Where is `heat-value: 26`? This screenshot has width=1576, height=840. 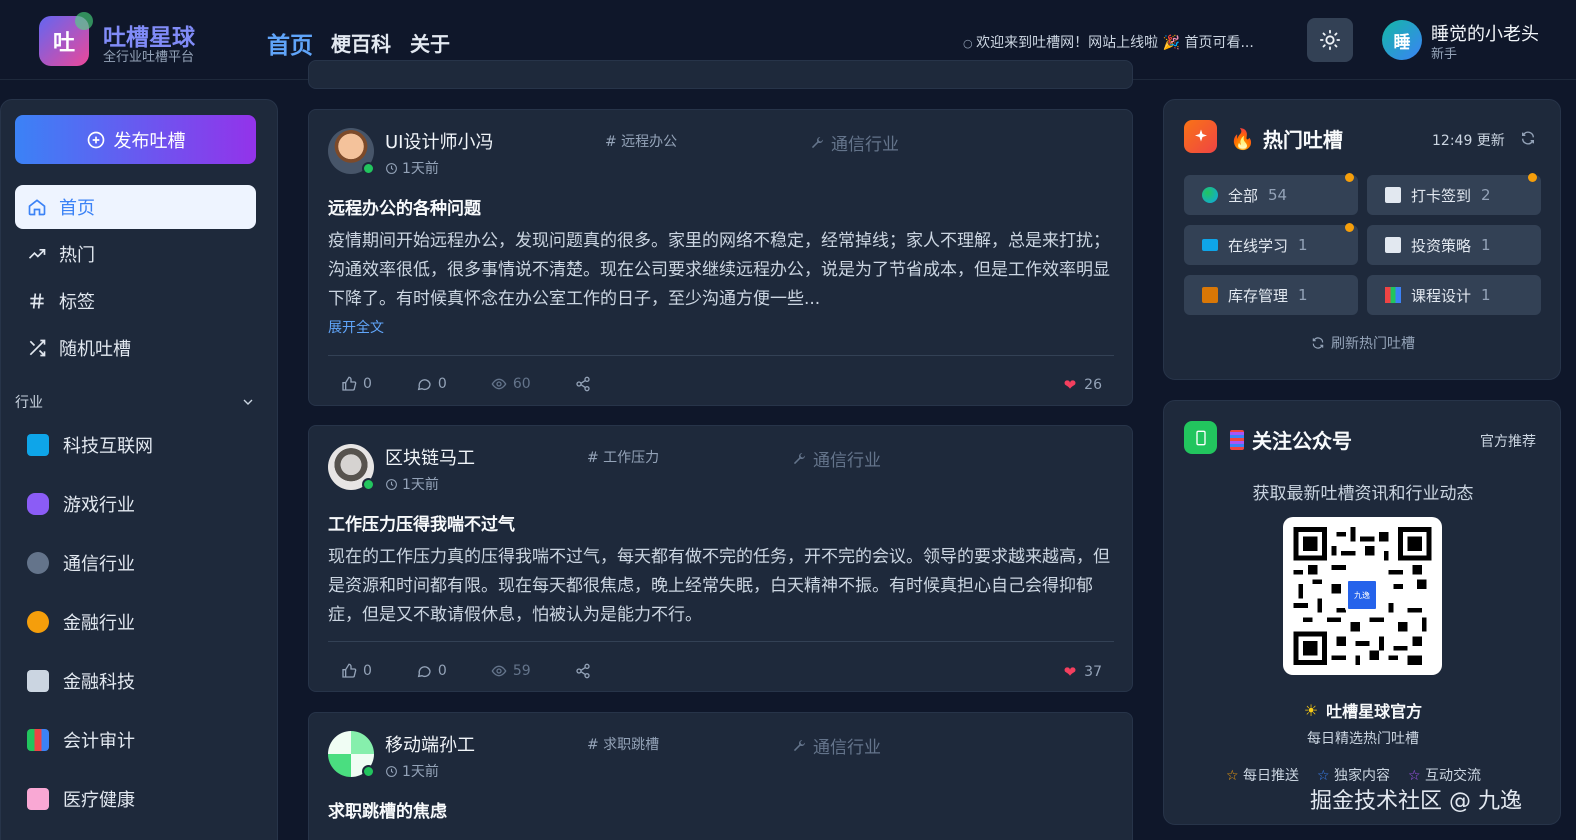 heat-value: 26 is located at coordinates (1093, 385).